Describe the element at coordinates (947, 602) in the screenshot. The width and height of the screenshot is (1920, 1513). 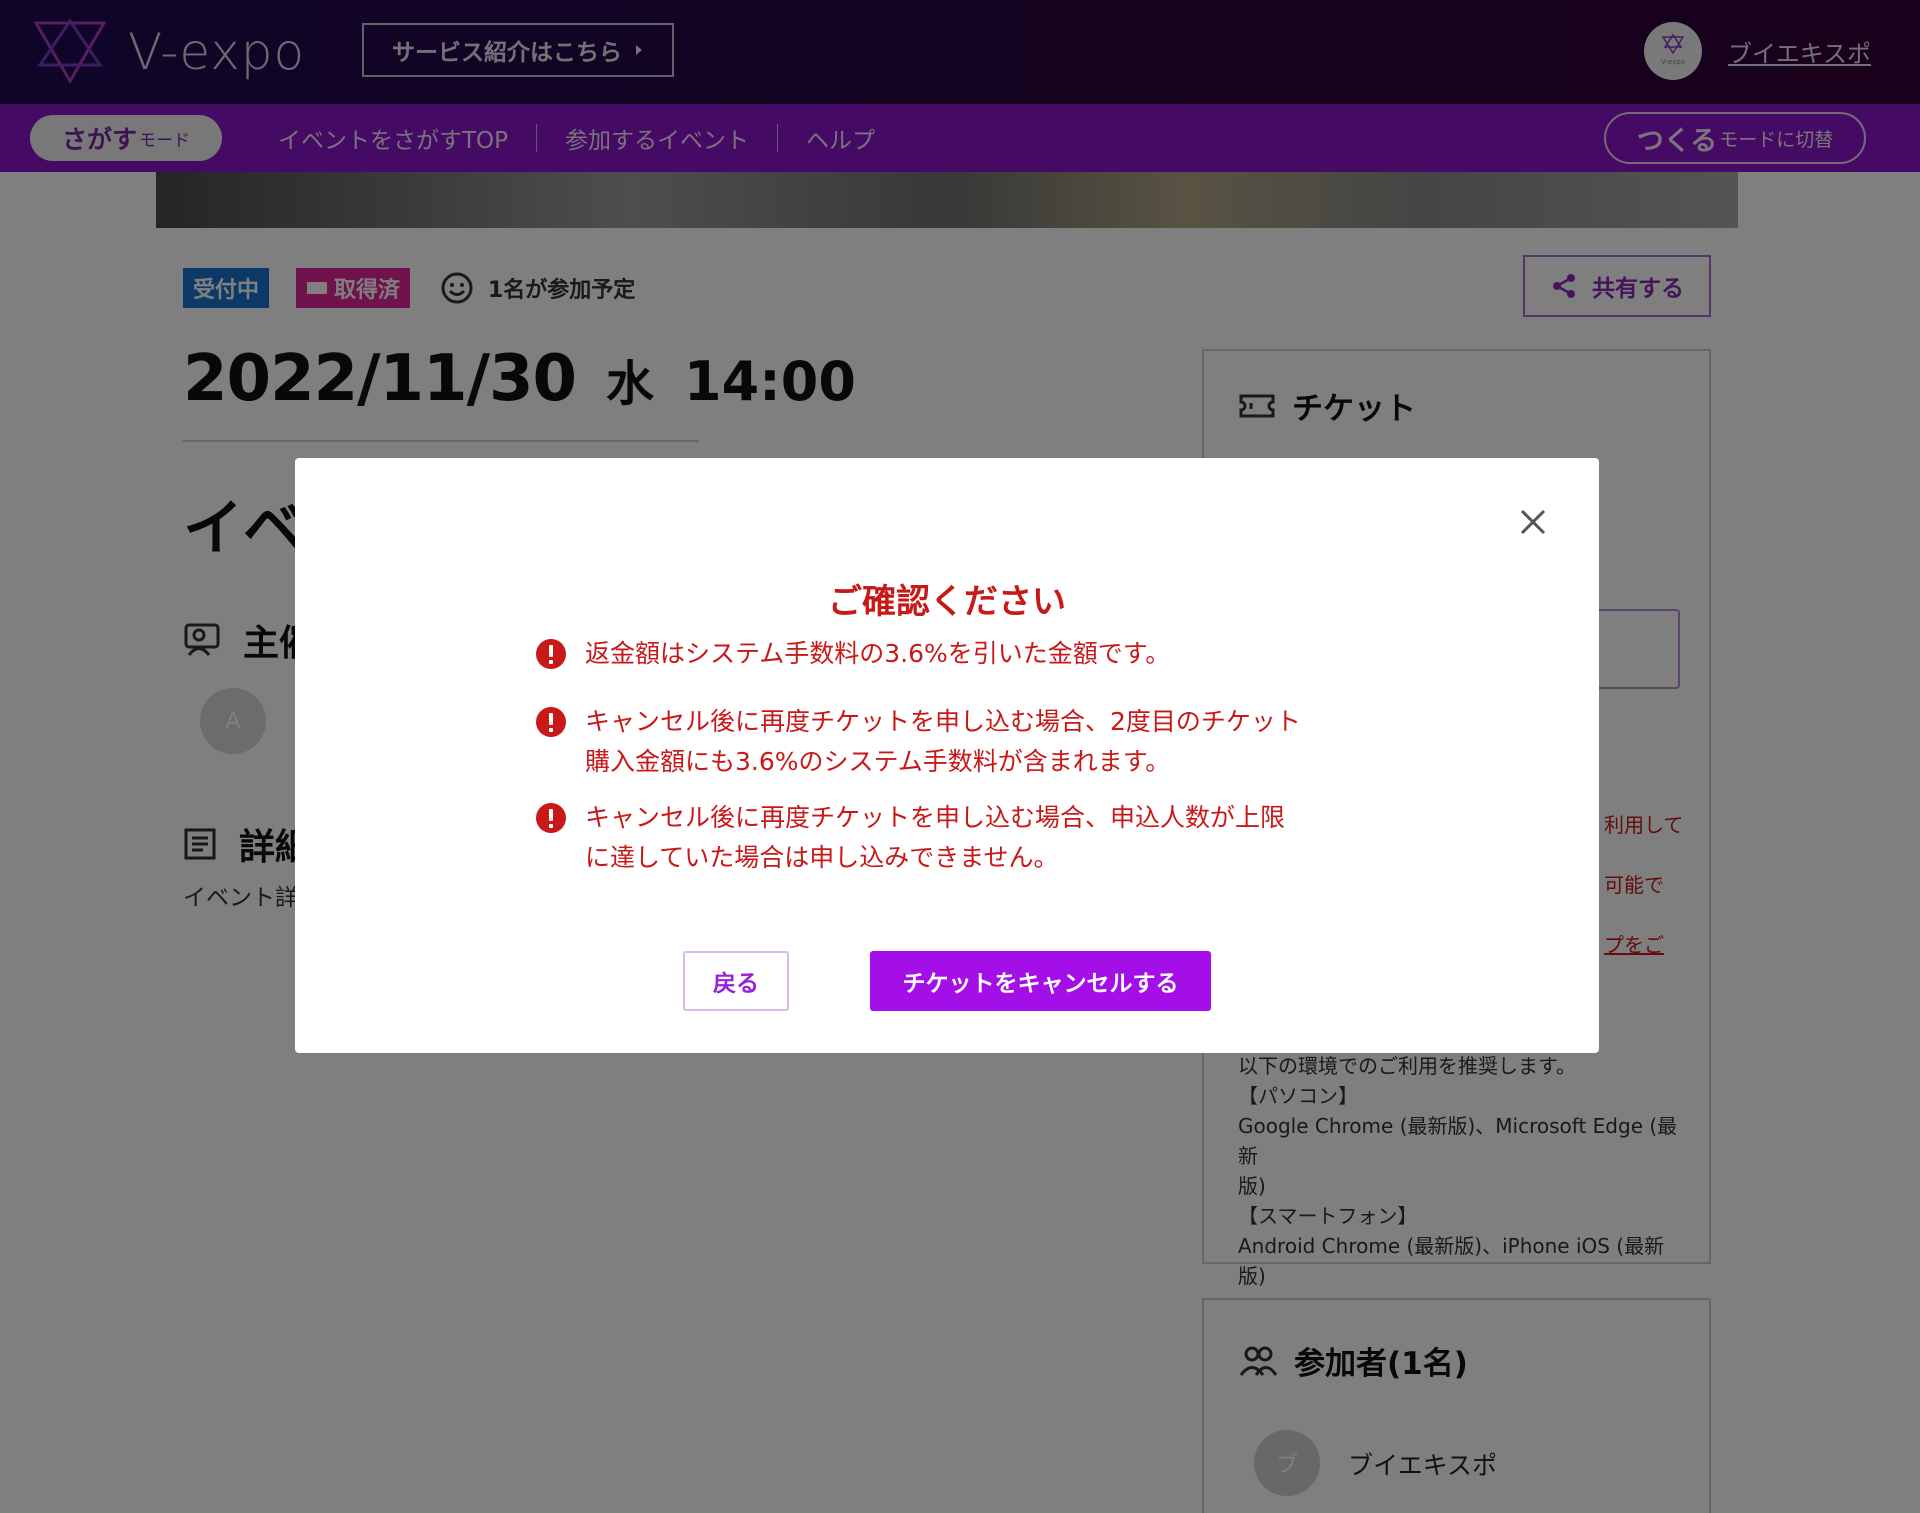
I see `dialog-title: ご確認ください` at that location.